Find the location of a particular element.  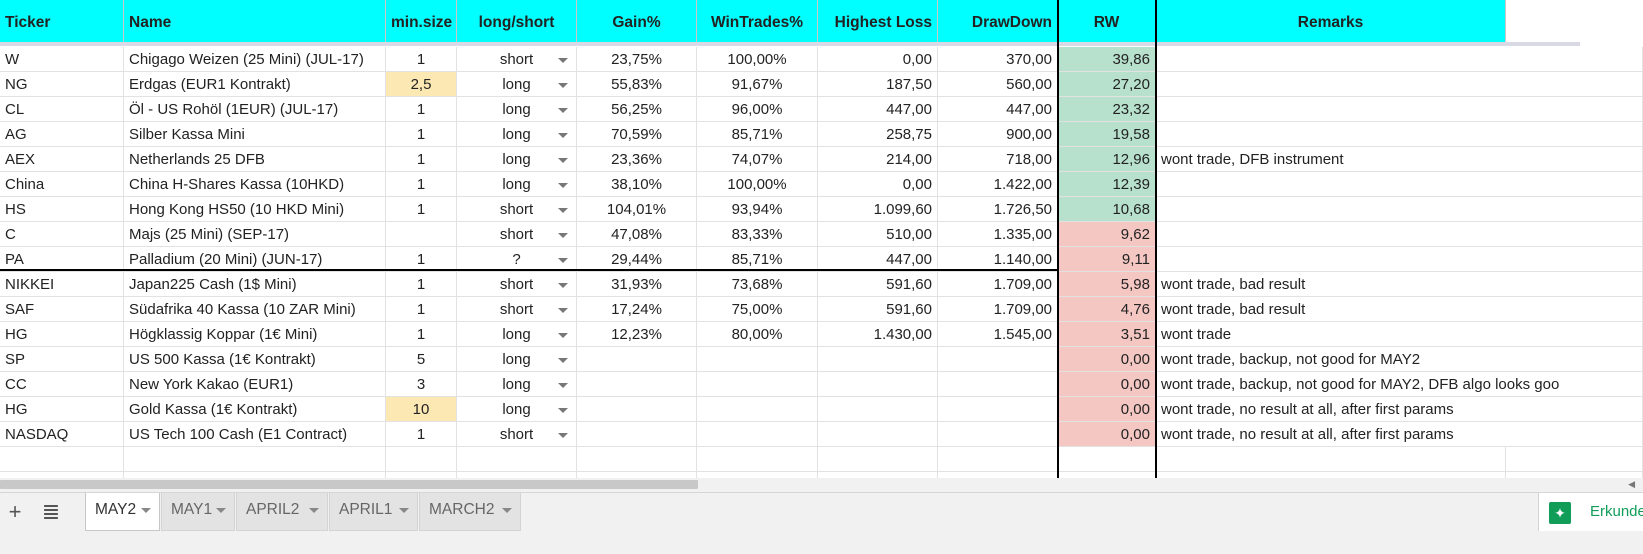

cell-rw: 10,68 is located at coordinates (1107, 209).